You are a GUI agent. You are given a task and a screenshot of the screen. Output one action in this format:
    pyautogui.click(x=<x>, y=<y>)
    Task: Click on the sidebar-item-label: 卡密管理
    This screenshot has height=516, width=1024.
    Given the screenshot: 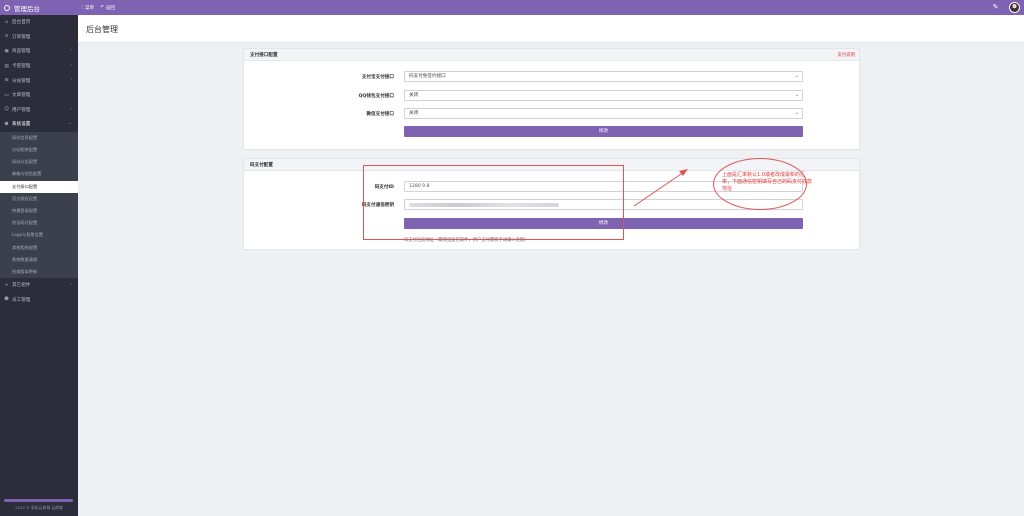 What is the action you would take?
    pyautogui.click(x=21, y=67)
    